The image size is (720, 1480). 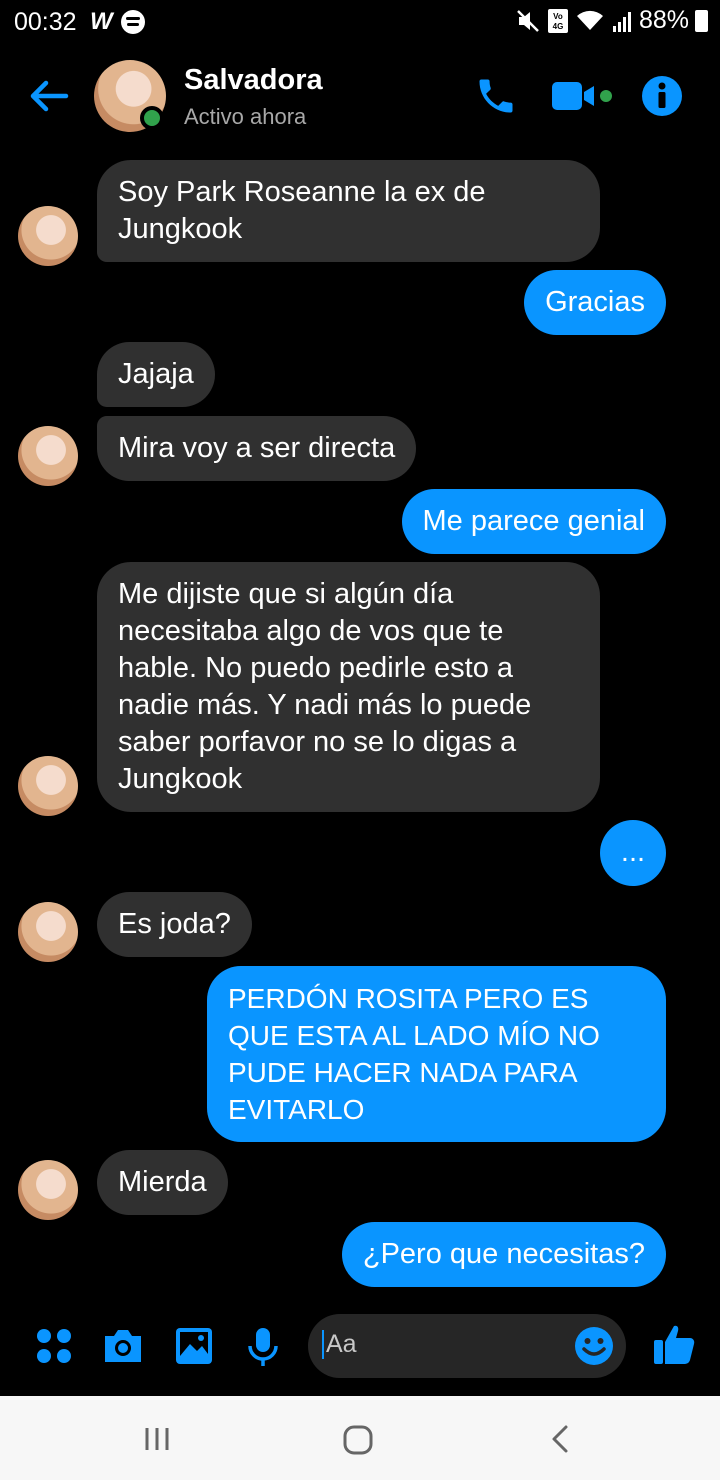 What do you see at coordinates (589, 20) in the screenshot?
I see `wifi-icon` at bounding box center [589, 20].